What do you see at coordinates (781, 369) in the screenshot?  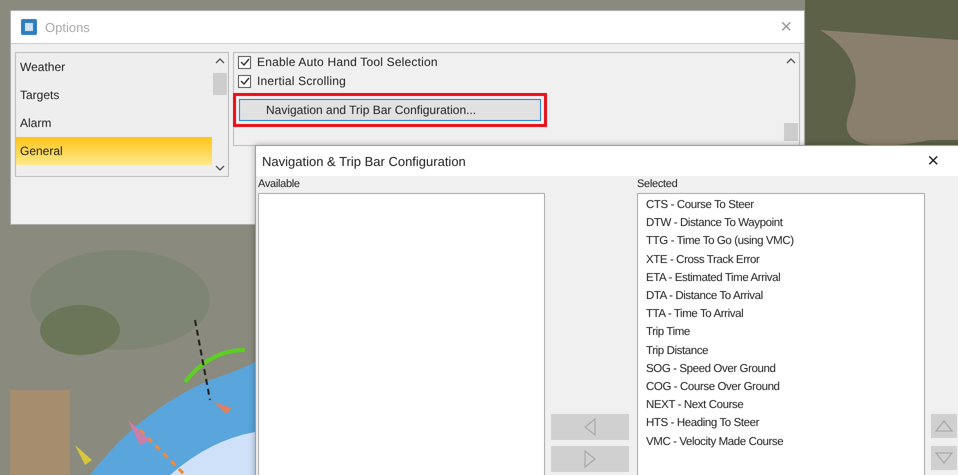 I see `list-item: SOG - Speed Over Ground` at bounding box center [781, 369].